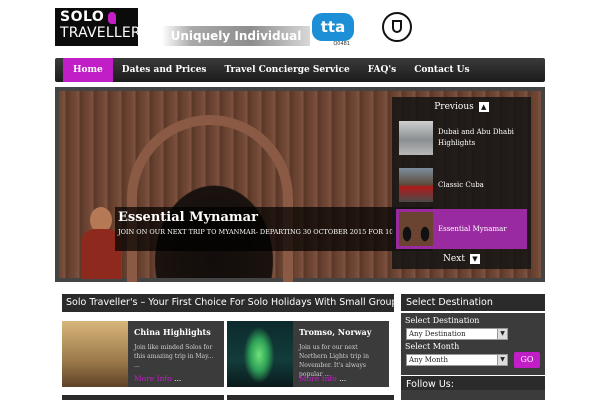 The image size is (600, 400). What do you see at coordinates (437, 334) in the screenshot?
I see `destination-value: Any Destination` at bounding box center [437, 334].